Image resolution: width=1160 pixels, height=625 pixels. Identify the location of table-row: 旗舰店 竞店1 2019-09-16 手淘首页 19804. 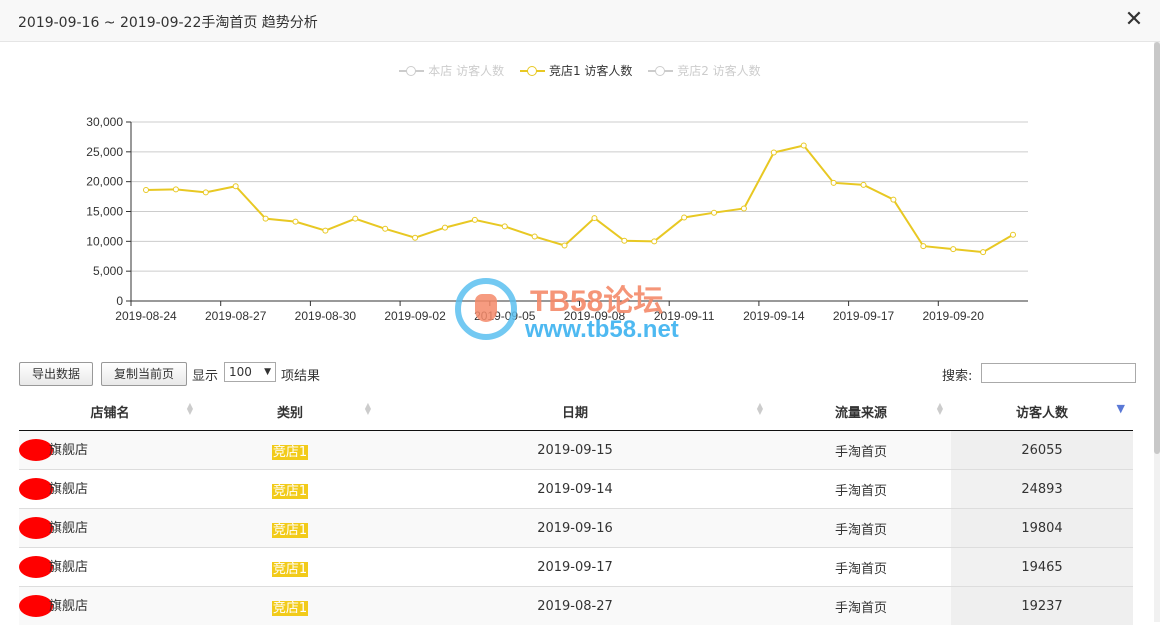
(576, 528).